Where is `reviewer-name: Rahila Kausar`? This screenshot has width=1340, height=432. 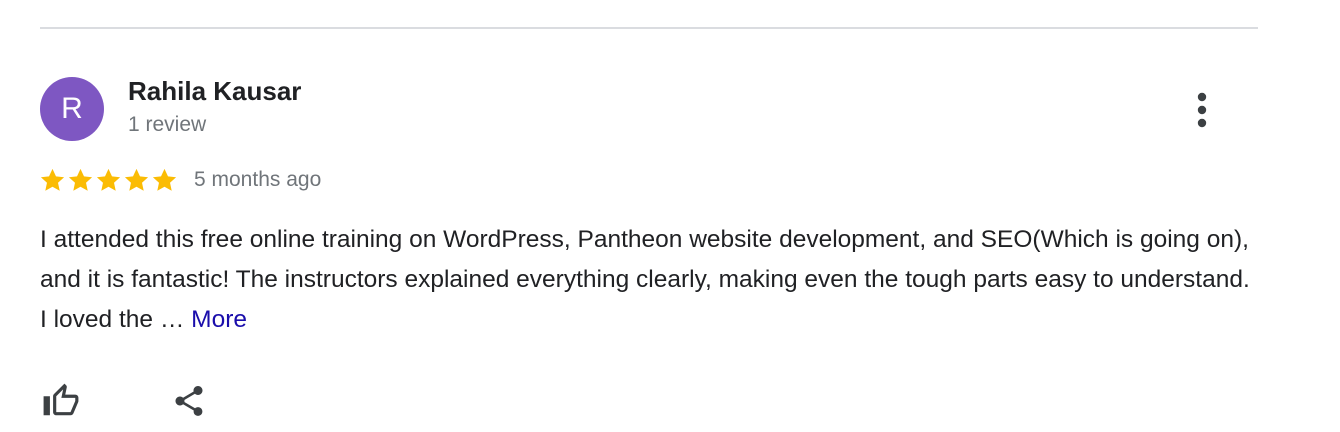
reviewer-name: Rahila Kausar is located at coordinates (214, 91).